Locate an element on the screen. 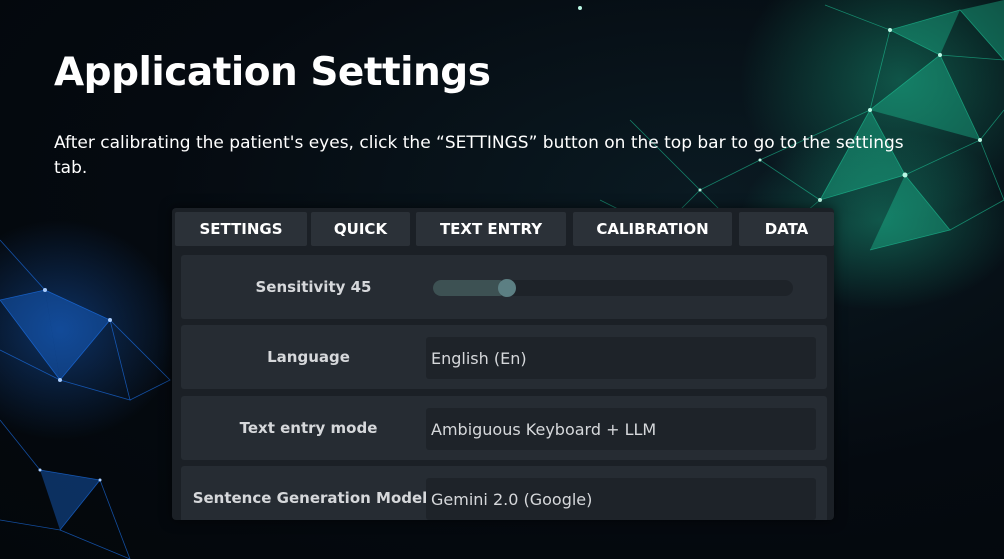 This screenshot has height=559, width=1004. setting-row-text-entry-mode: Text entry mode Ambiguous Keyboard + LLM is located at coordinates (504, 428).